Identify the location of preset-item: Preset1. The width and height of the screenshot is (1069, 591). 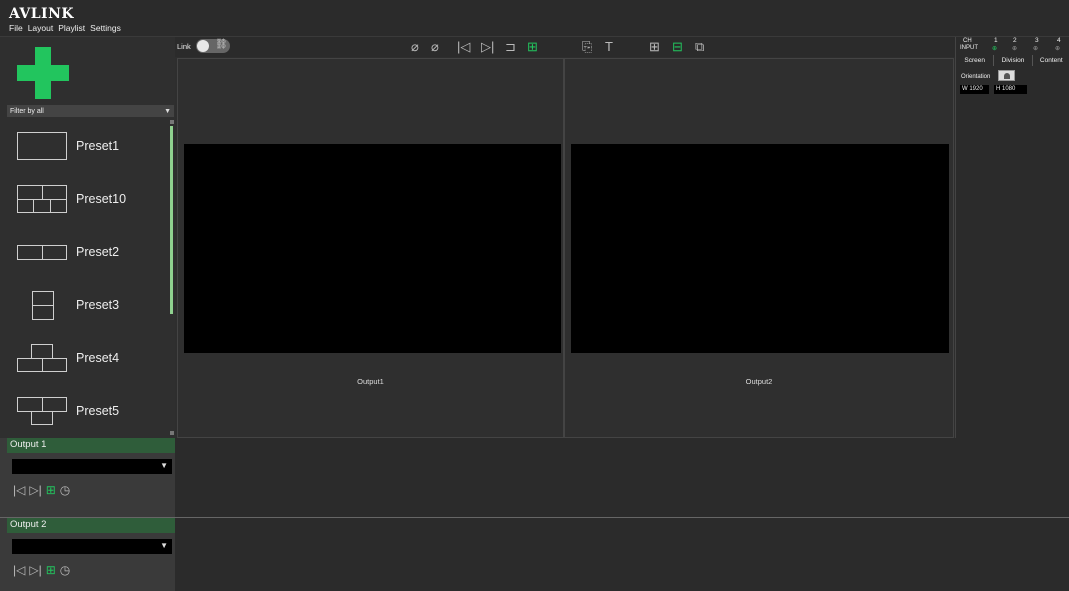
(89, 145).